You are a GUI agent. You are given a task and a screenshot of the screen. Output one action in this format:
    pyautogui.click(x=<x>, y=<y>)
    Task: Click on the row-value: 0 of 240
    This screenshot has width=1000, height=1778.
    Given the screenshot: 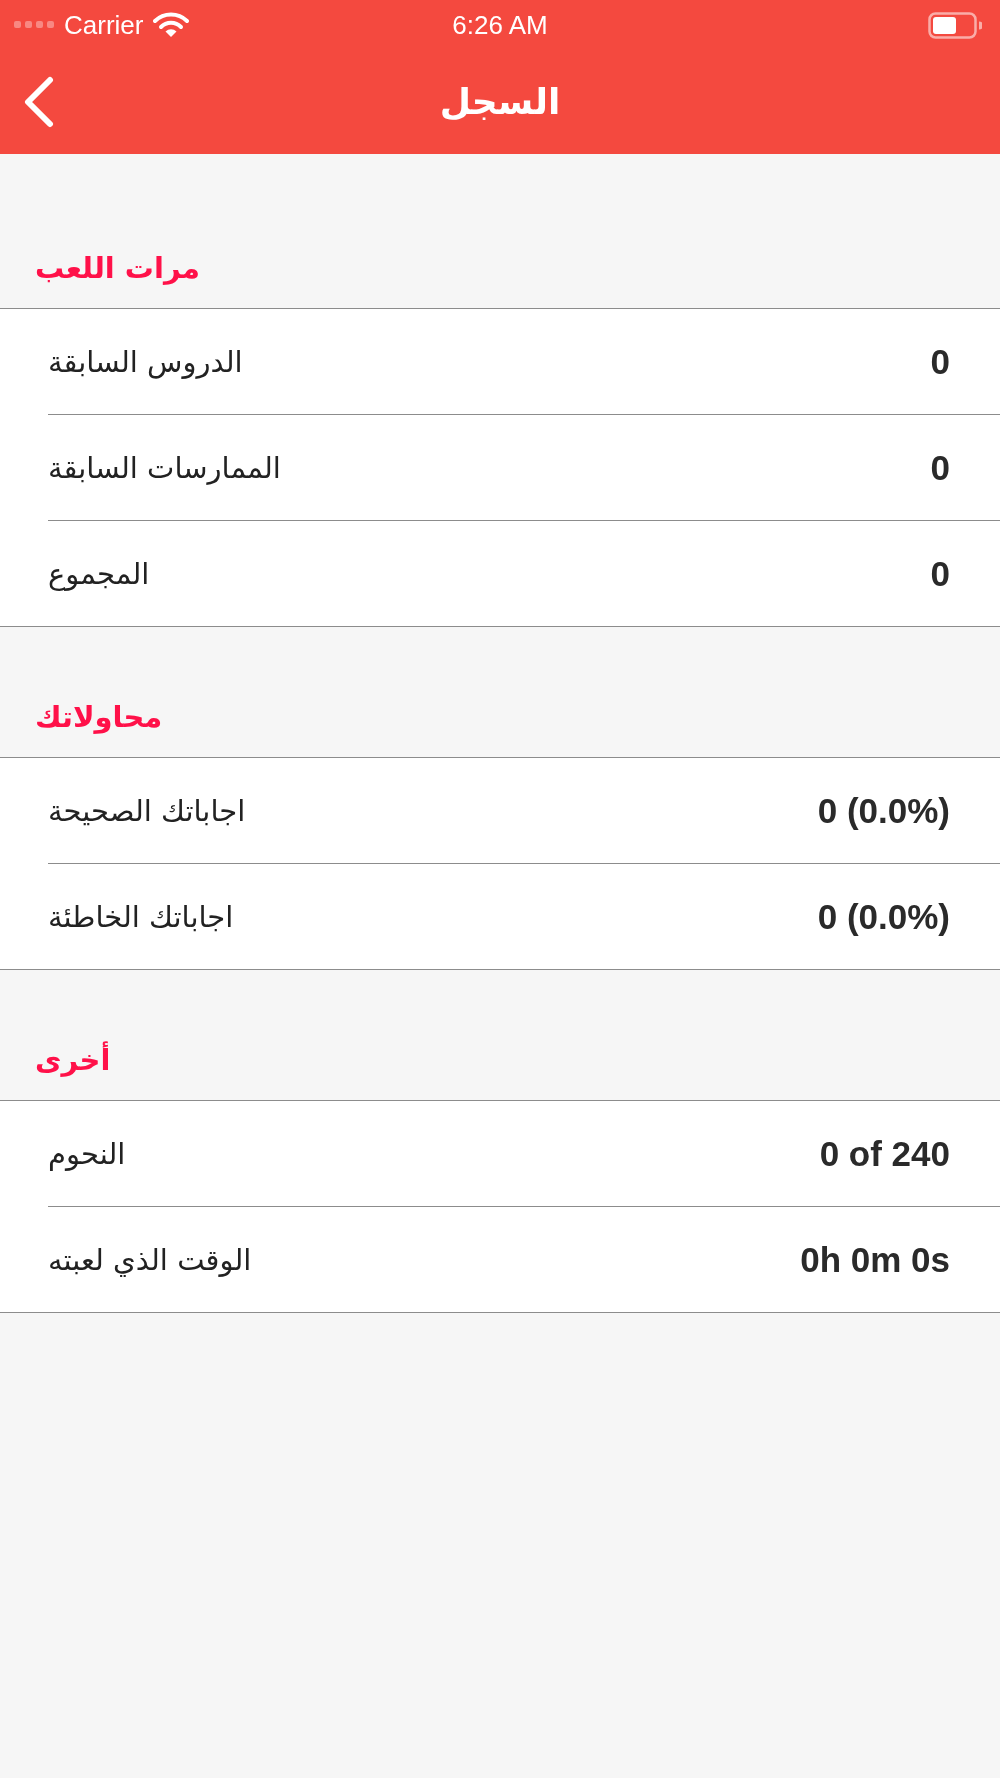 What is the action you would take?
    pyautogui.click(x=884, y=1153)
    